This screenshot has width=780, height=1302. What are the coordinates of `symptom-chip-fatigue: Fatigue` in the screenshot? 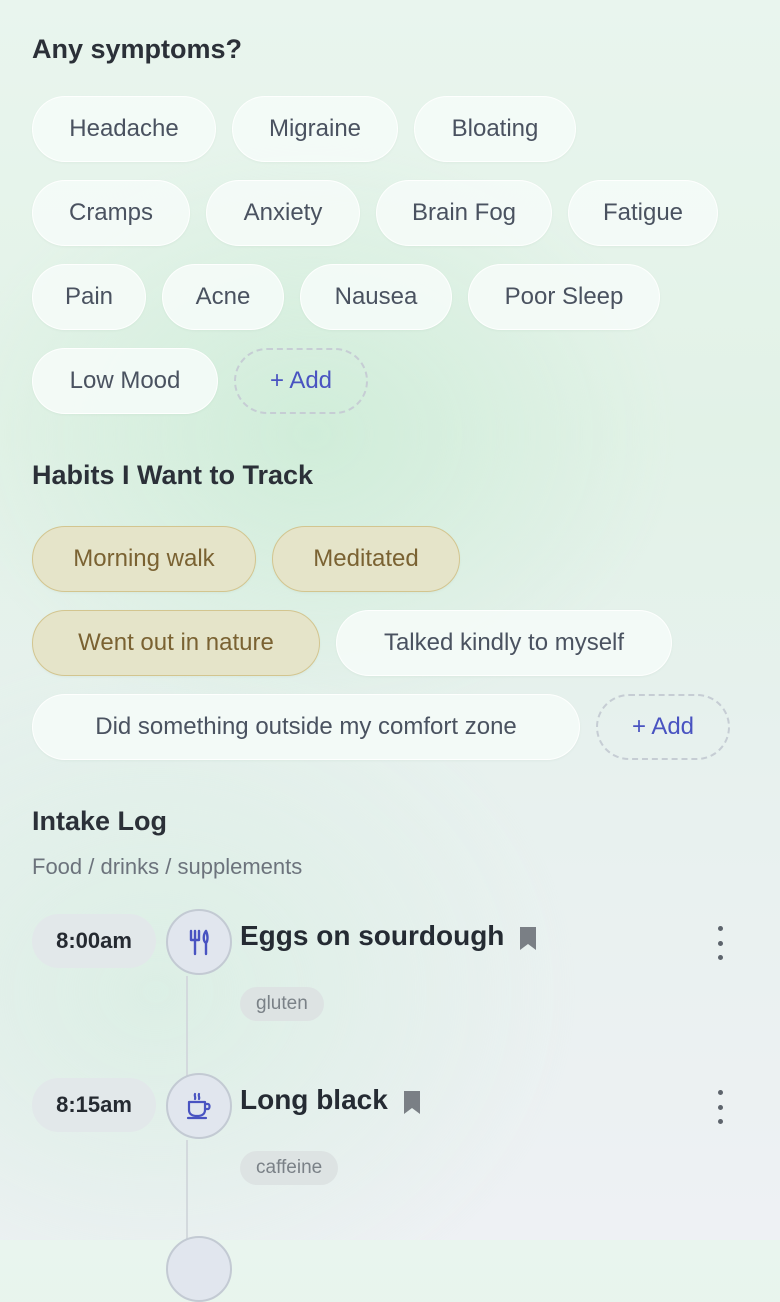 It's located at (643, 213).